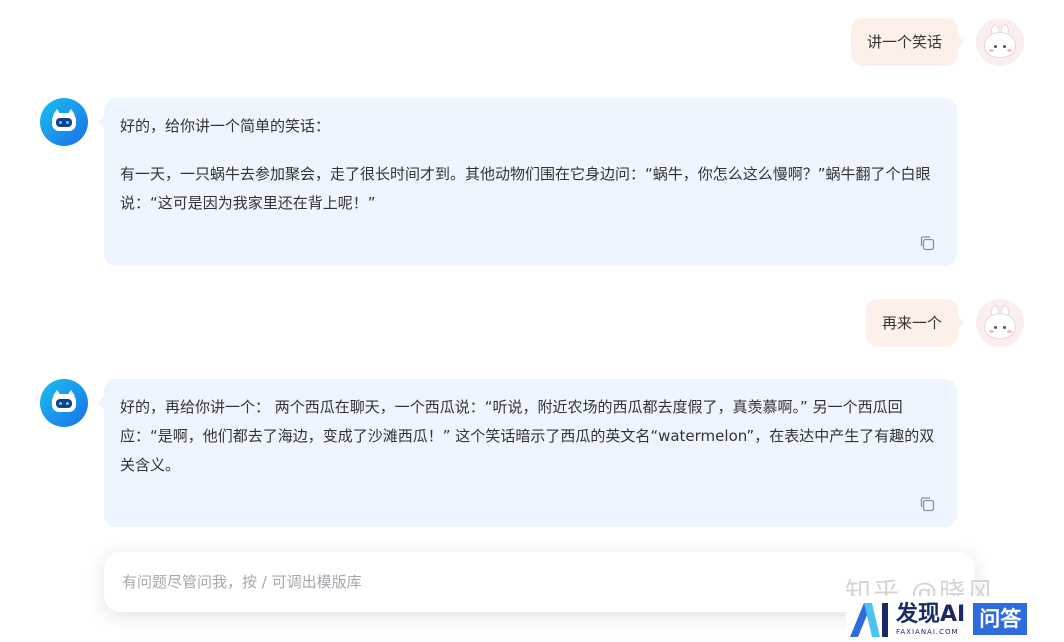 The image size is (1064, 642). I want to click on faxianai-logo-icon, so click(869, 620).